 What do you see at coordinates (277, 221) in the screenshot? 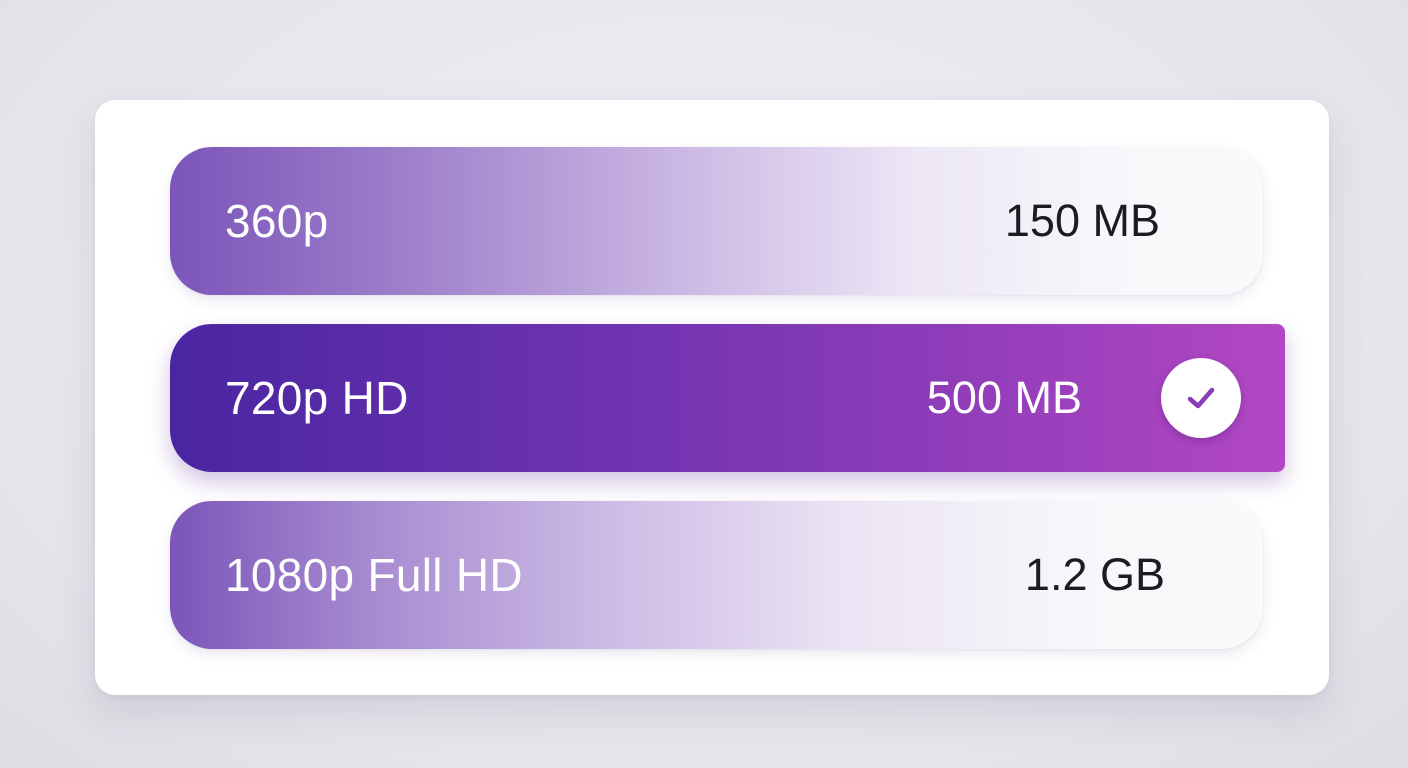
I see `quality-label: 360p` at bounding box center [277, 221].